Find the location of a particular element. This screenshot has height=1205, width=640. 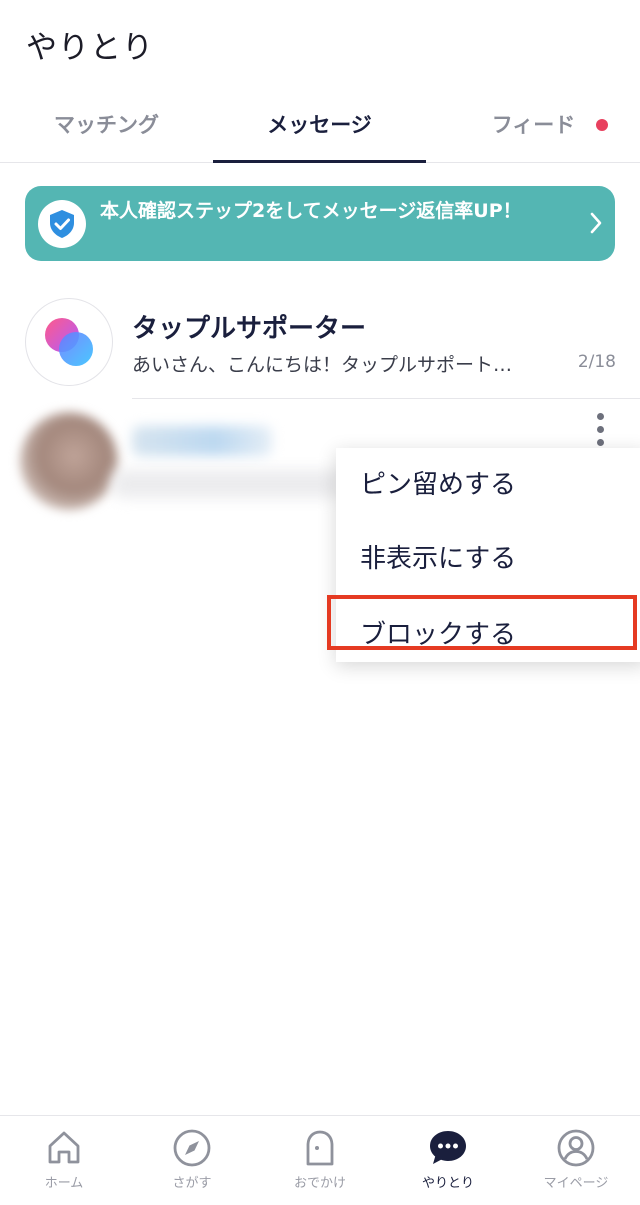

tab-feed: フィード is located at coordinates (533, 127).